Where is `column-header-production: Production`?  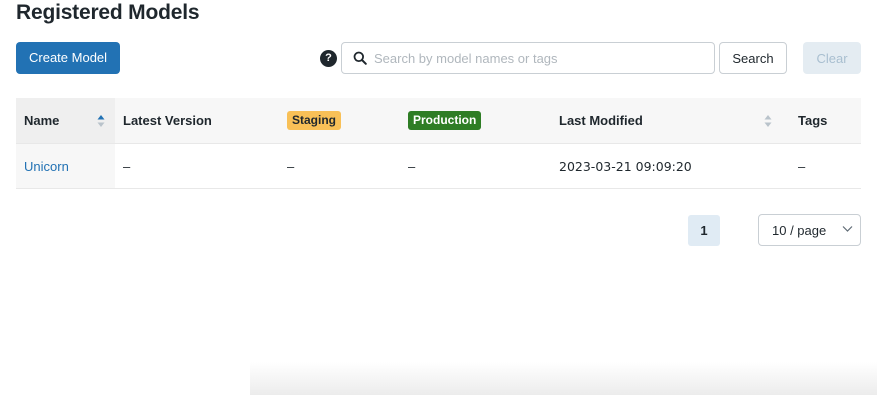 column-header-production: Production is located at coordinates (475, 121).